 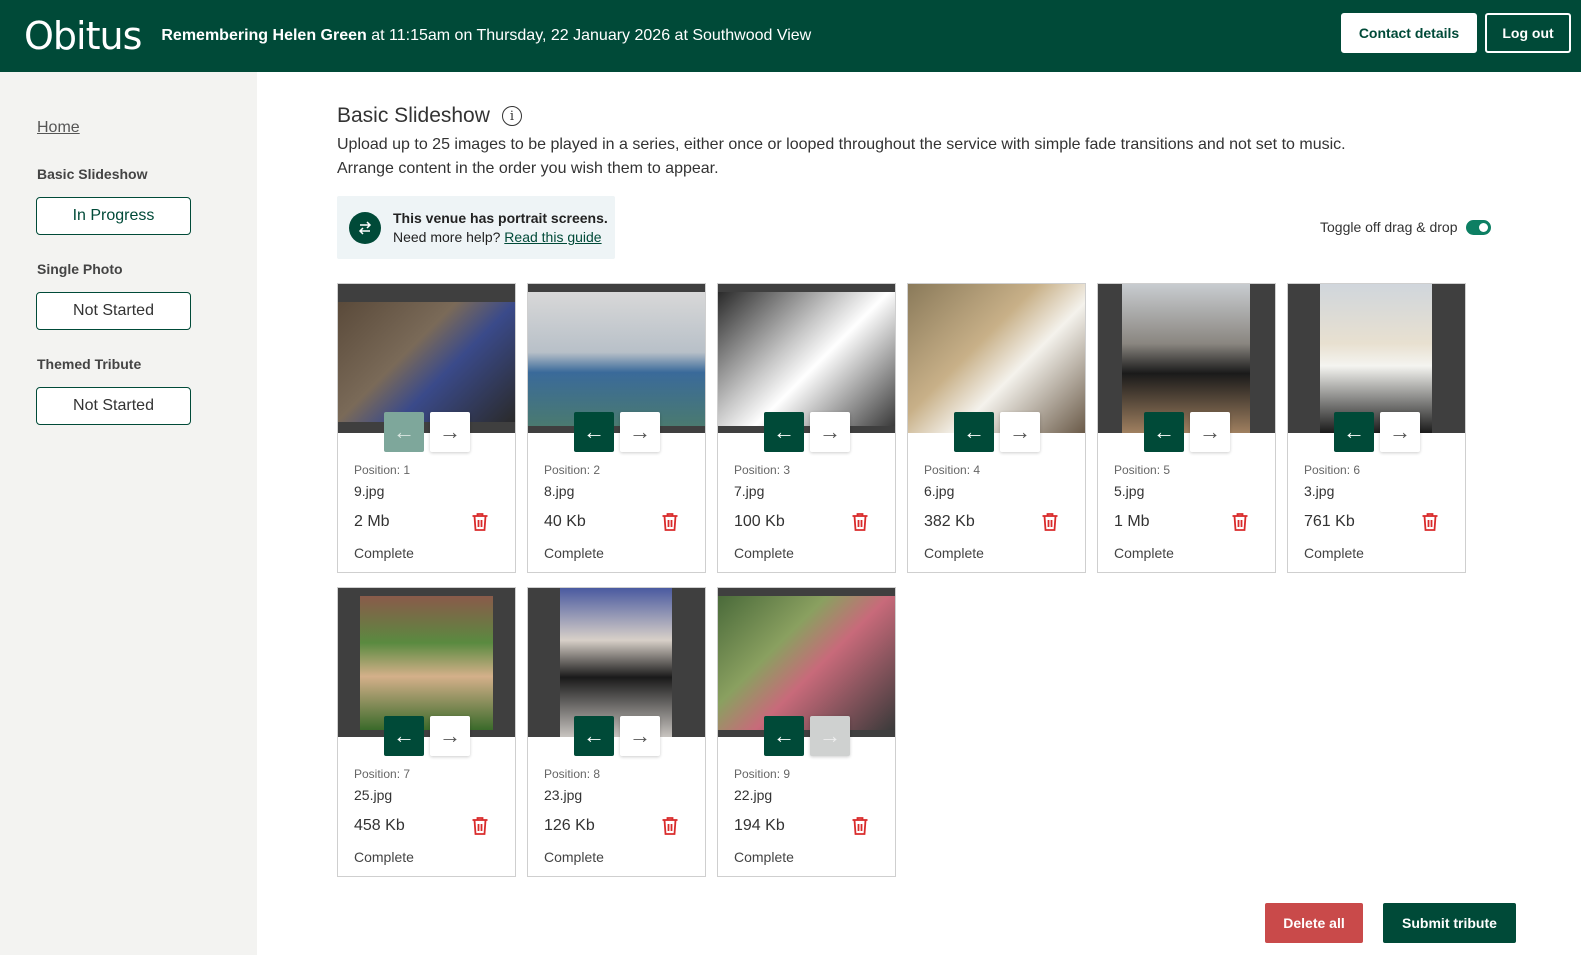 I want to click on card-position: Position: 4, so click(x=952, y=470).